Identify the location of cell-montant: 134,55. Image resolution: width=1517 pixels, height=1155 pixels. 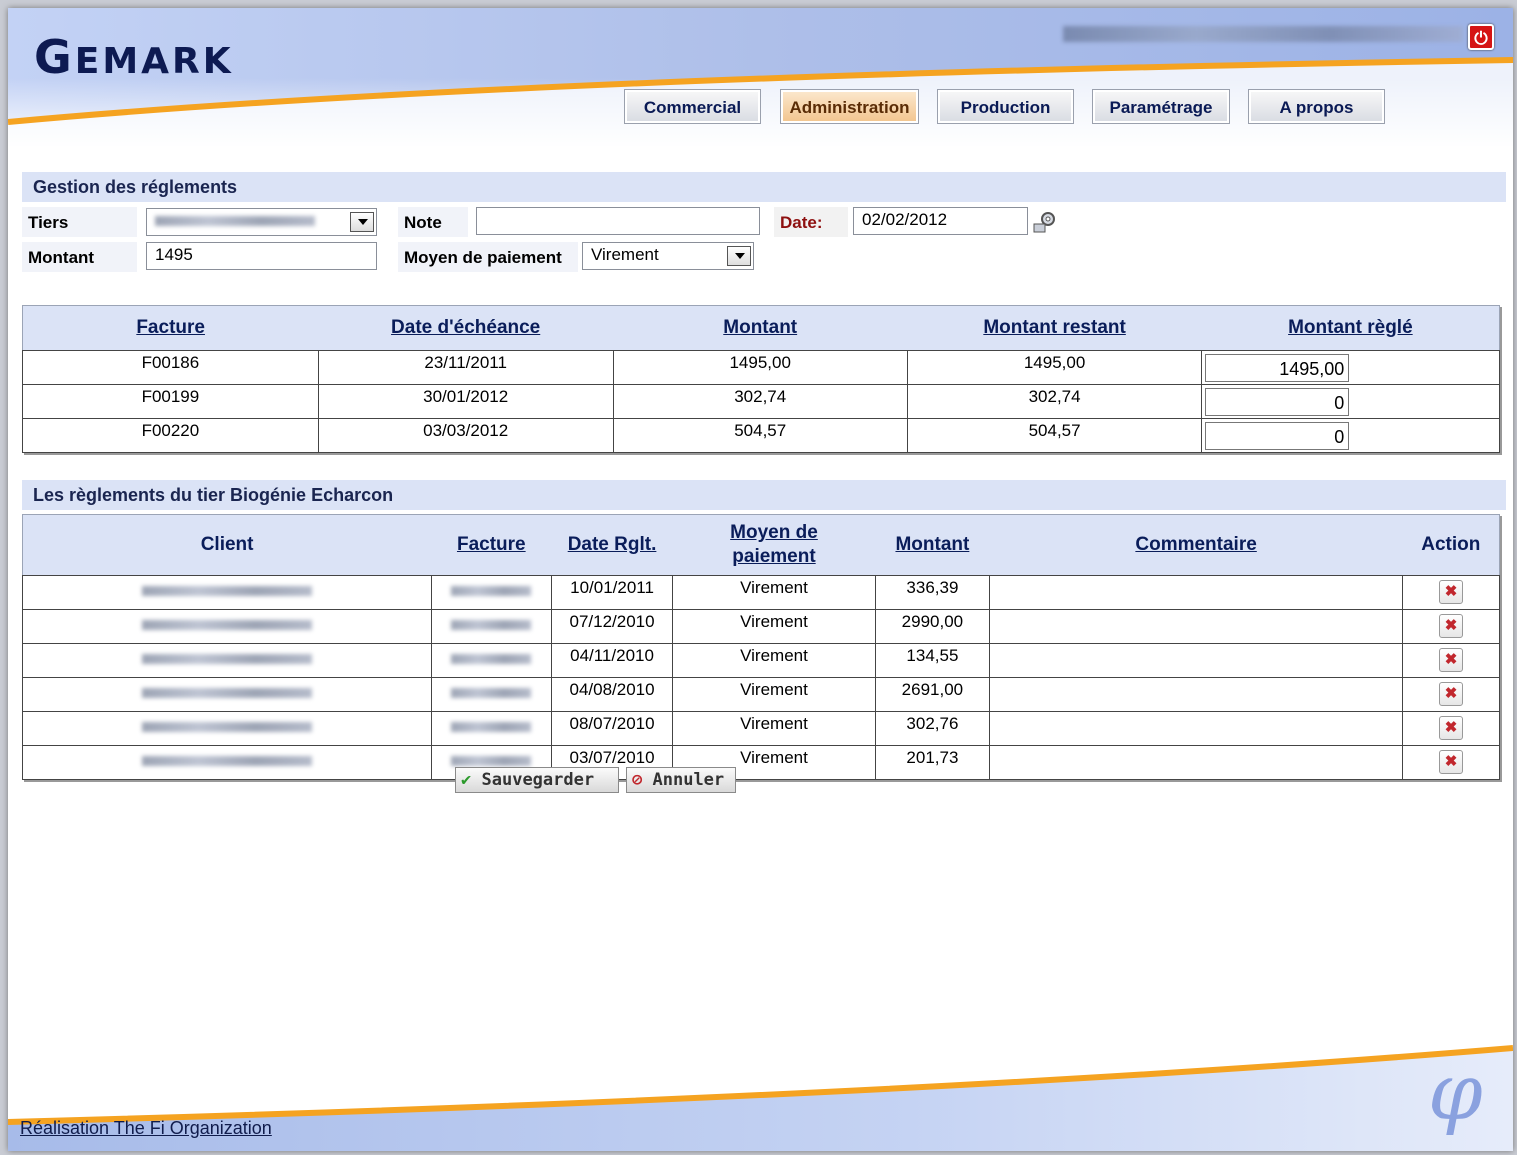
(932, 660).